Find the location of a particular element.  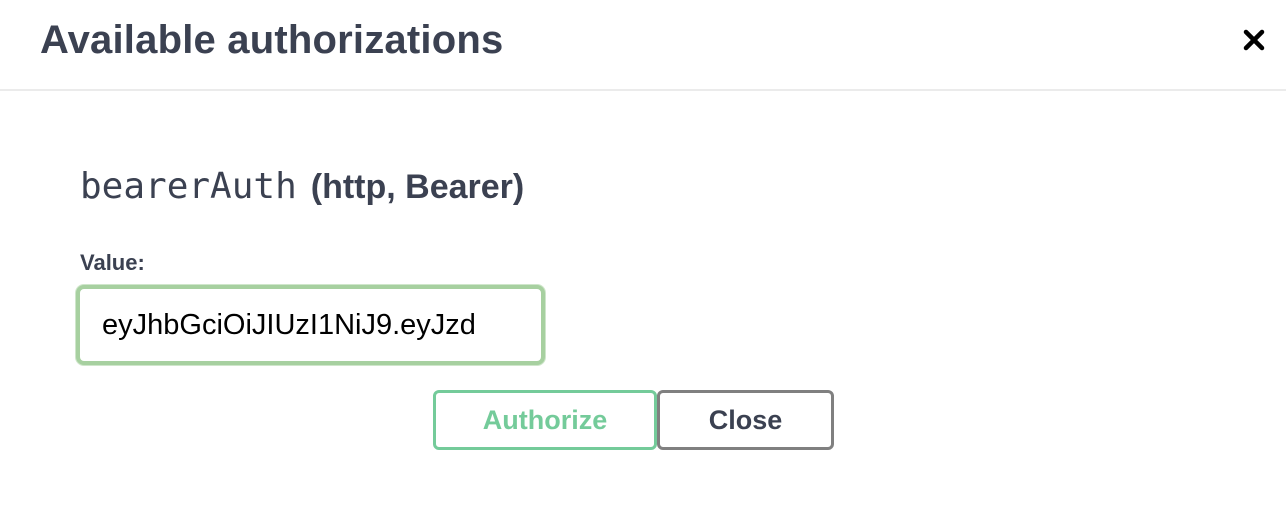

scheme-name: bearerAuth is located at coordinates (188, 186).